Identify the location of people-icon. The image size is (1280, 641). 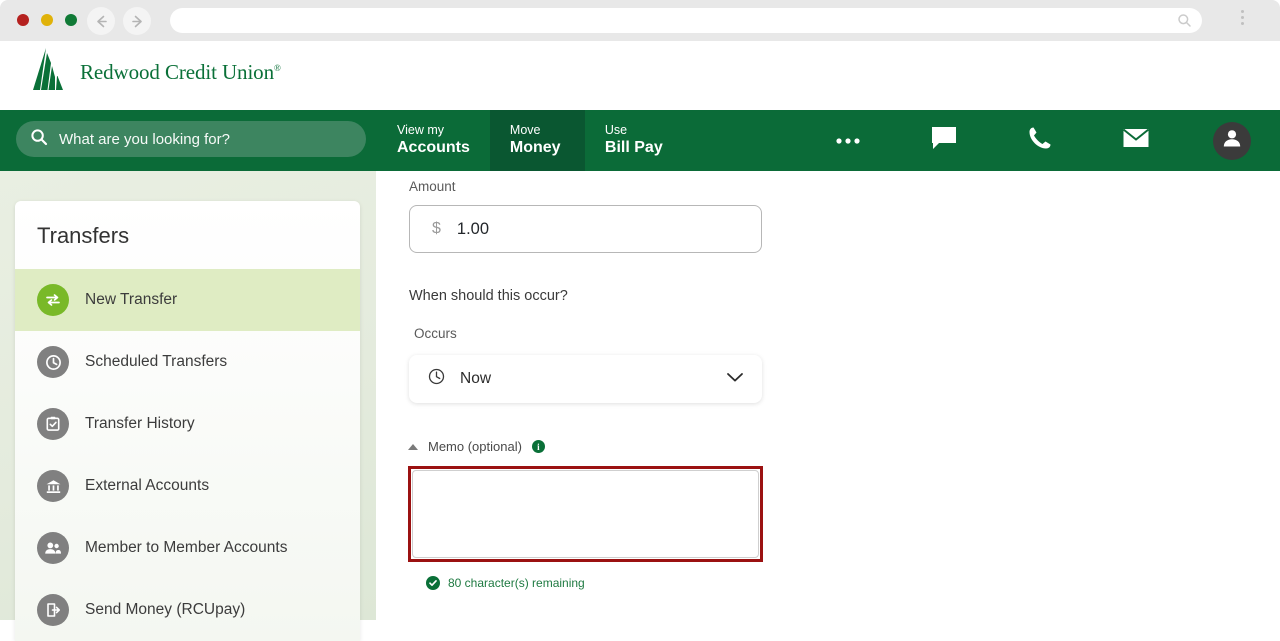
(53, 548).